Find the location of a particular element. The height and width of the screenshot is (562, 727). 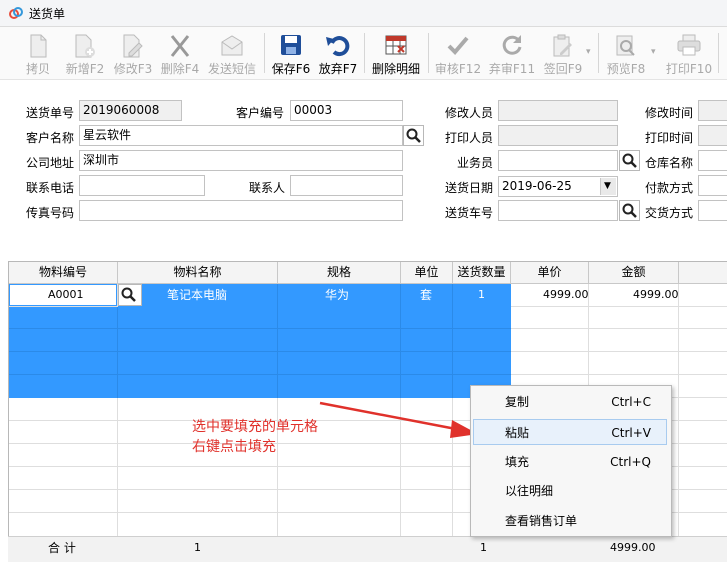

delivery-field is located at coordinates (712, 210).